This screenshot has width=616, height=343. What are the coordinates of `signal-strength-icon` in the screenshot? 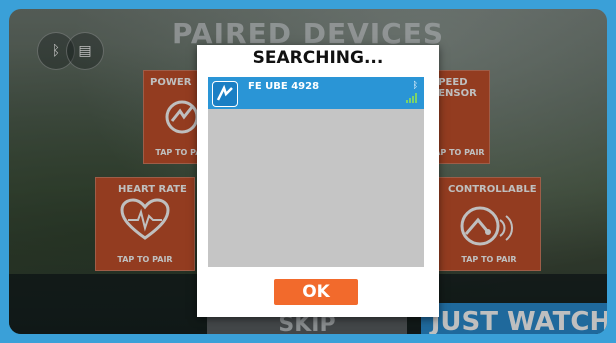 It's located at (411, 98).